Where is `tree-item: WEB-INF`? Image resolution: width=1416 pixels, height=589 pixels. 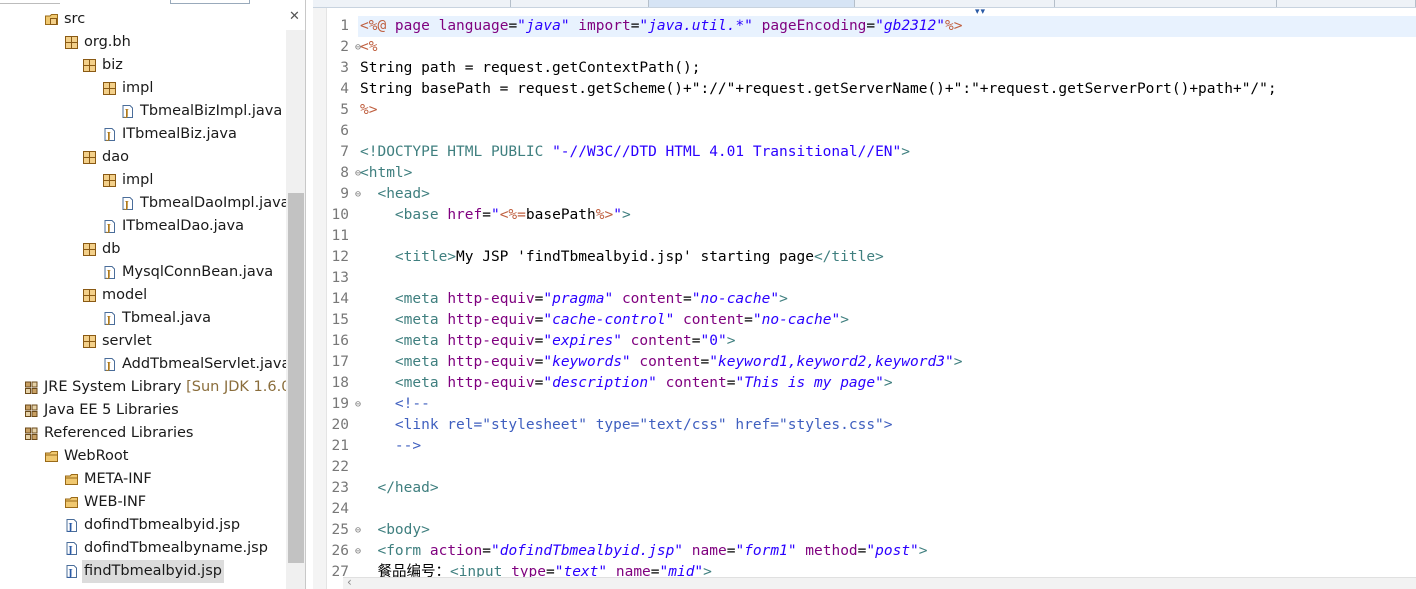
tree-item: WEB-INF is located at coordinates (143, 502).